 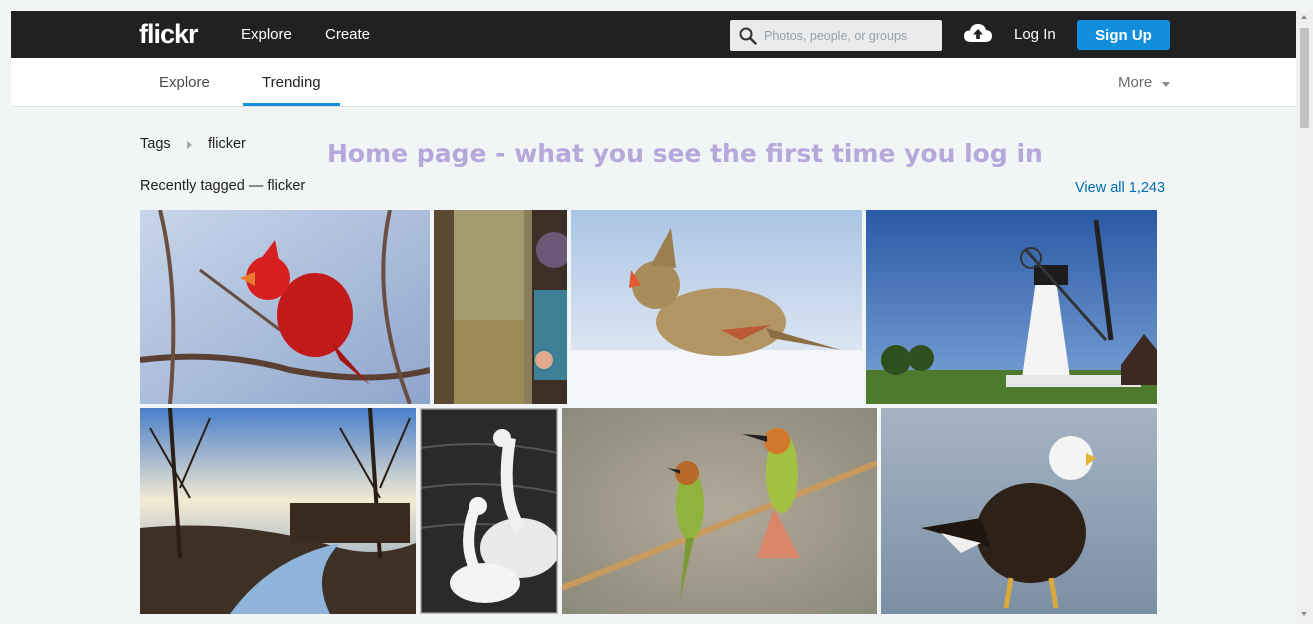 What do you see at coordinates (1123, 35) in the screenshot?
I see `signup-button: Sign Up` at bounding box center [1123, 35].